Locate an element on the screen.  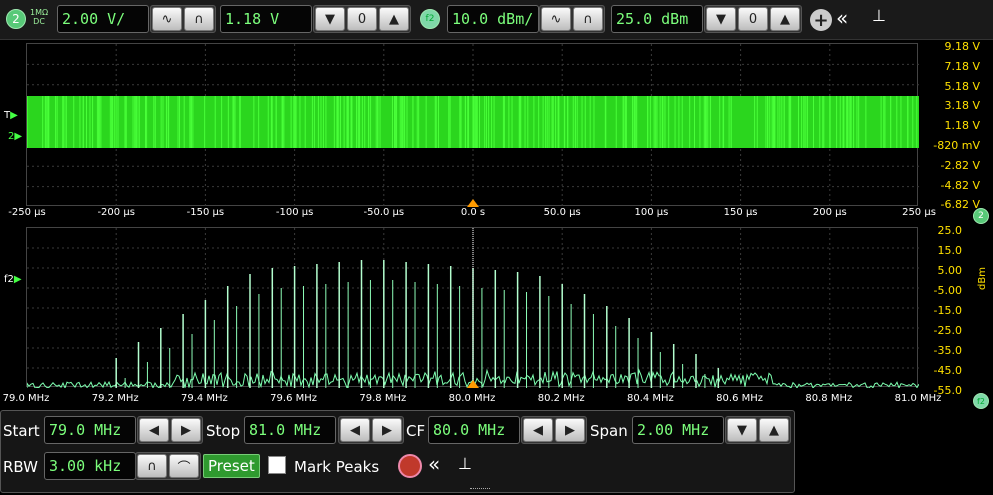
coupling-indicator: 1MΩ DC is located at coordinates (39, 17).